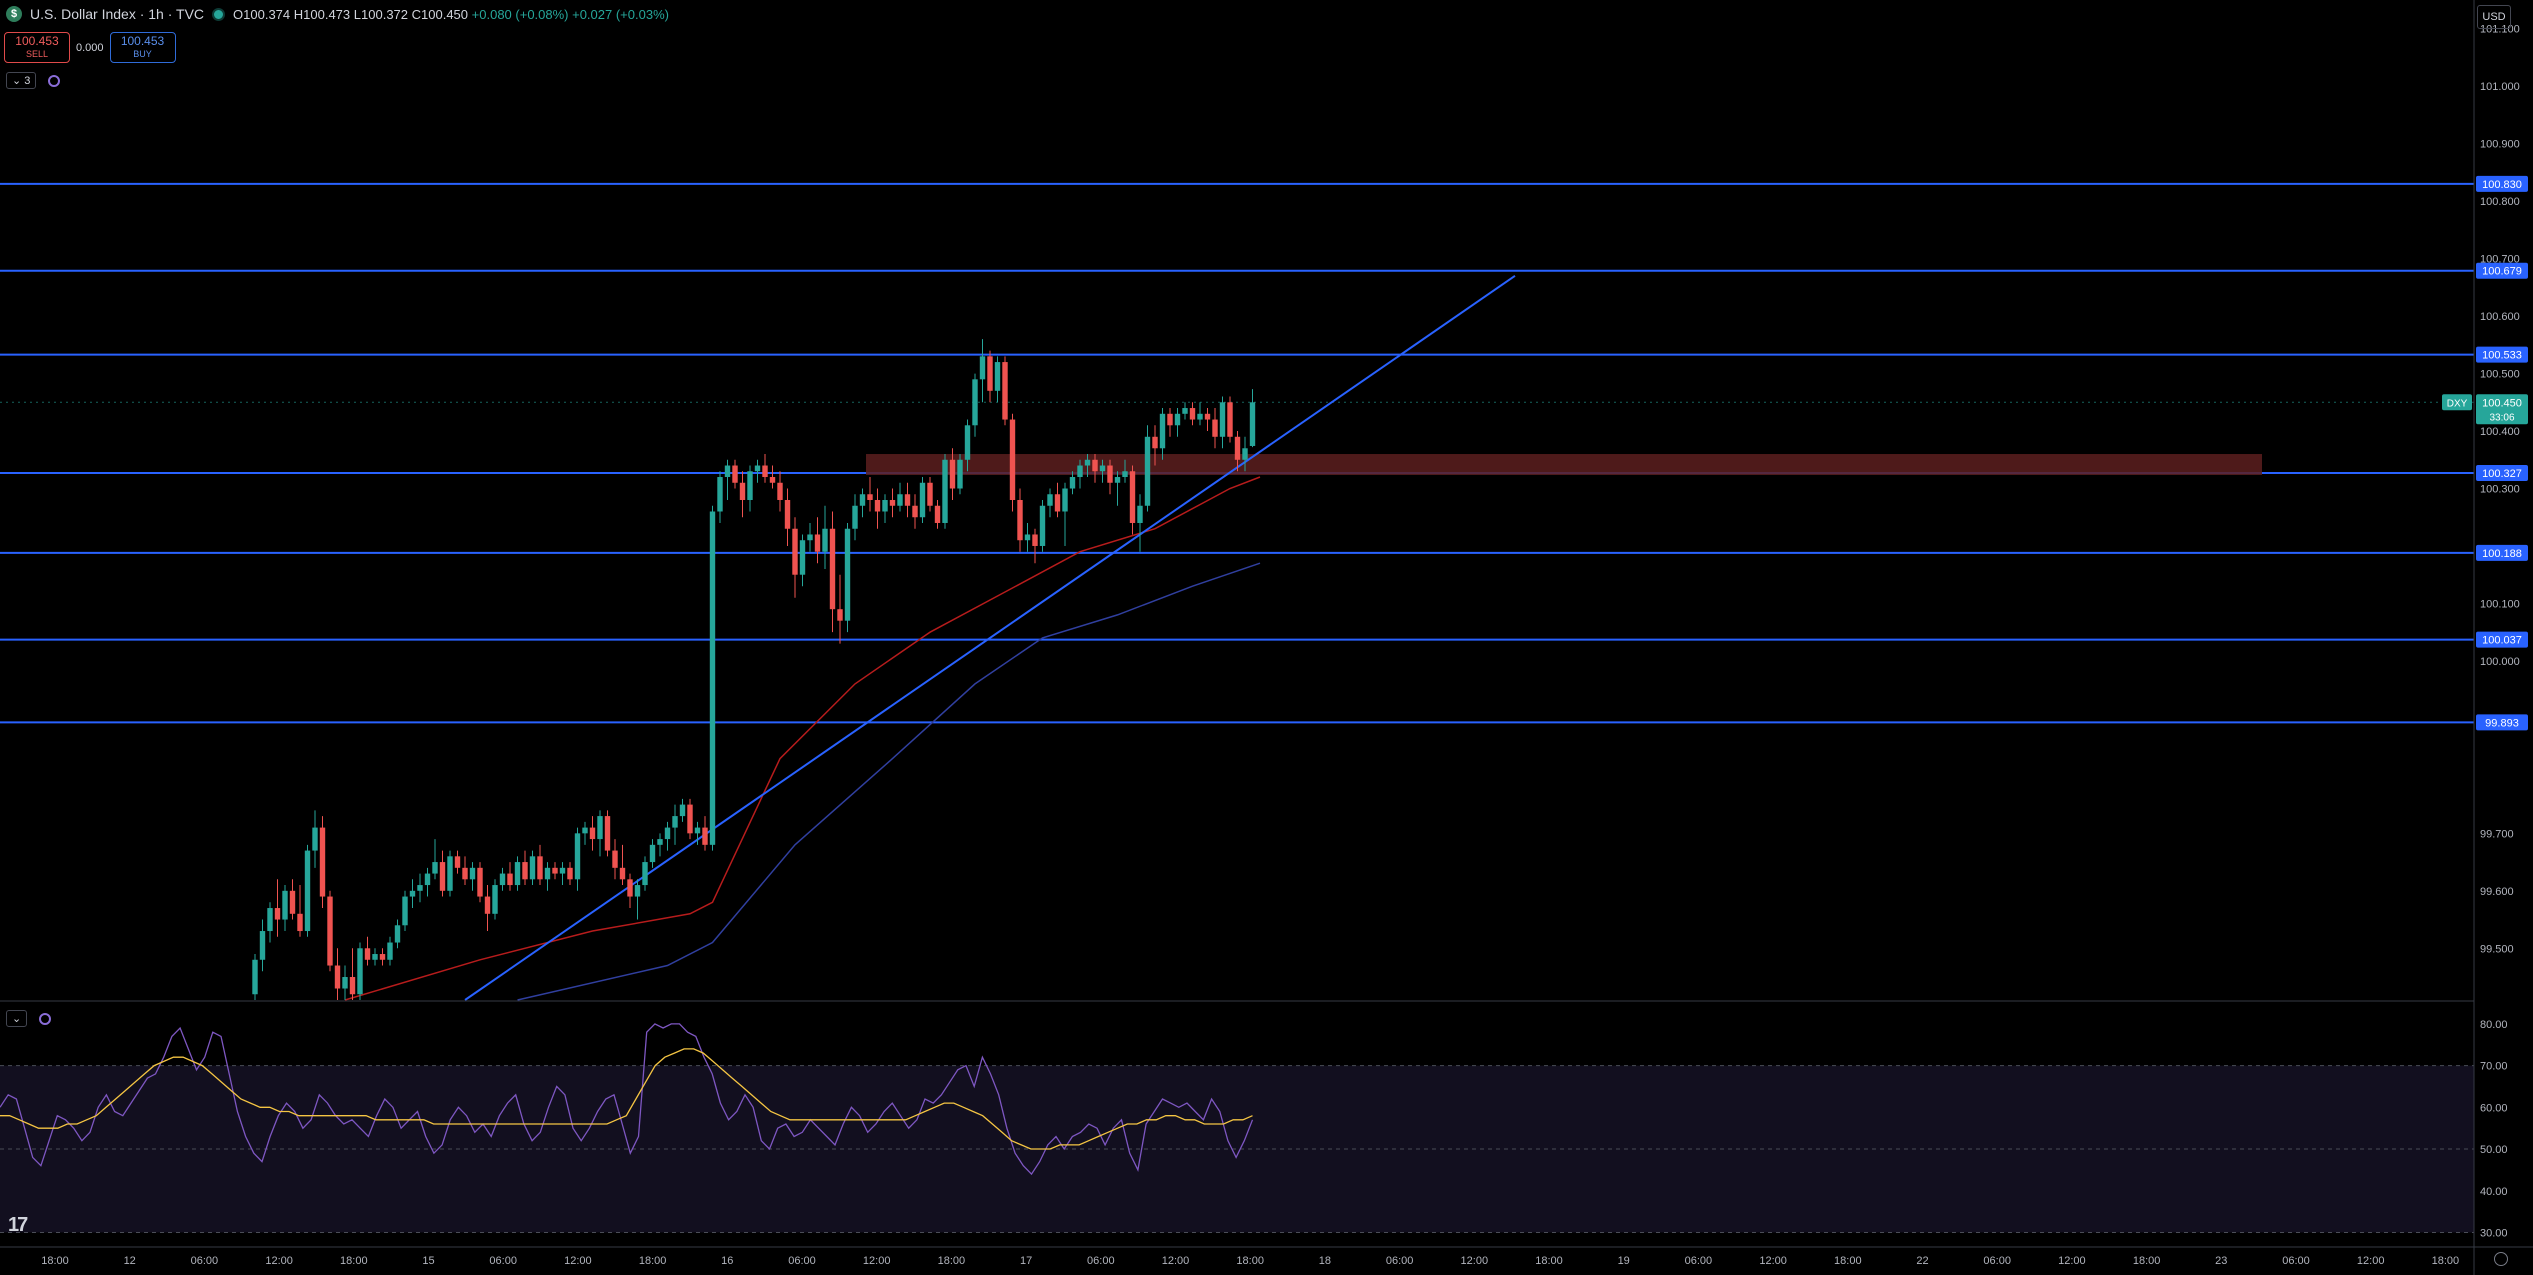 This screenshot has height=1275, width=2533. Describe the element at coordinates (570, 14) in the screenshot. I see `change-value: +0.080 (+0.08%) +0.027 (+0.03%)` at that location.